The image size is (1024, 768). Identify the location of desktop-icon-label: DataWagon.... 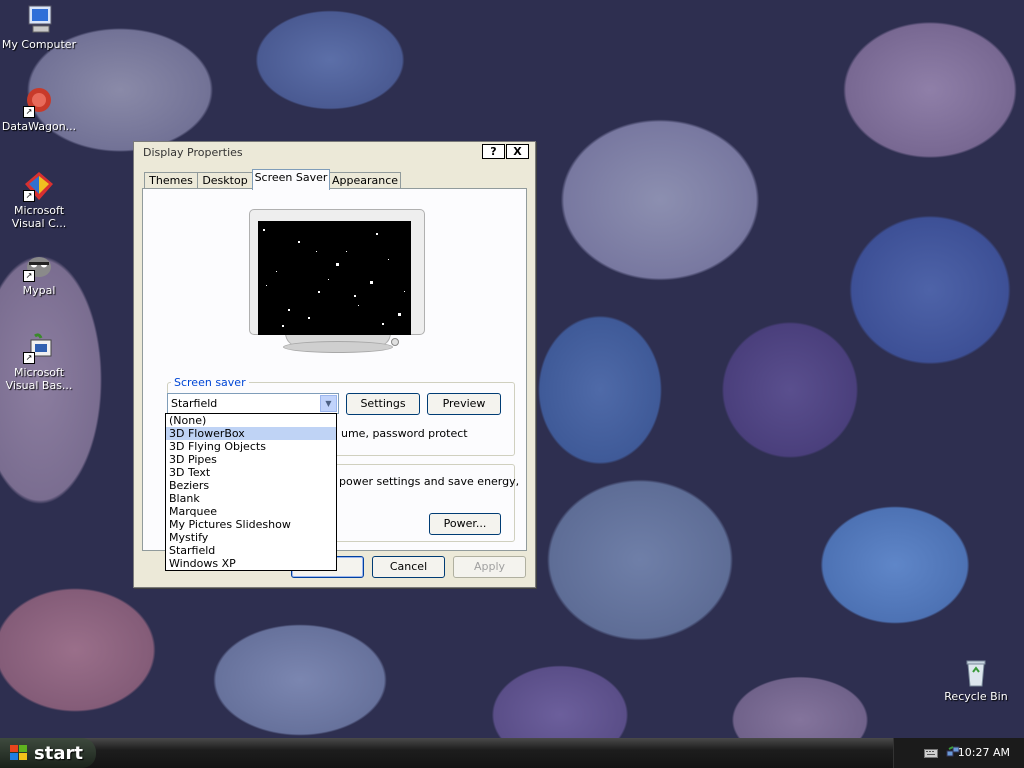
(39, 126).